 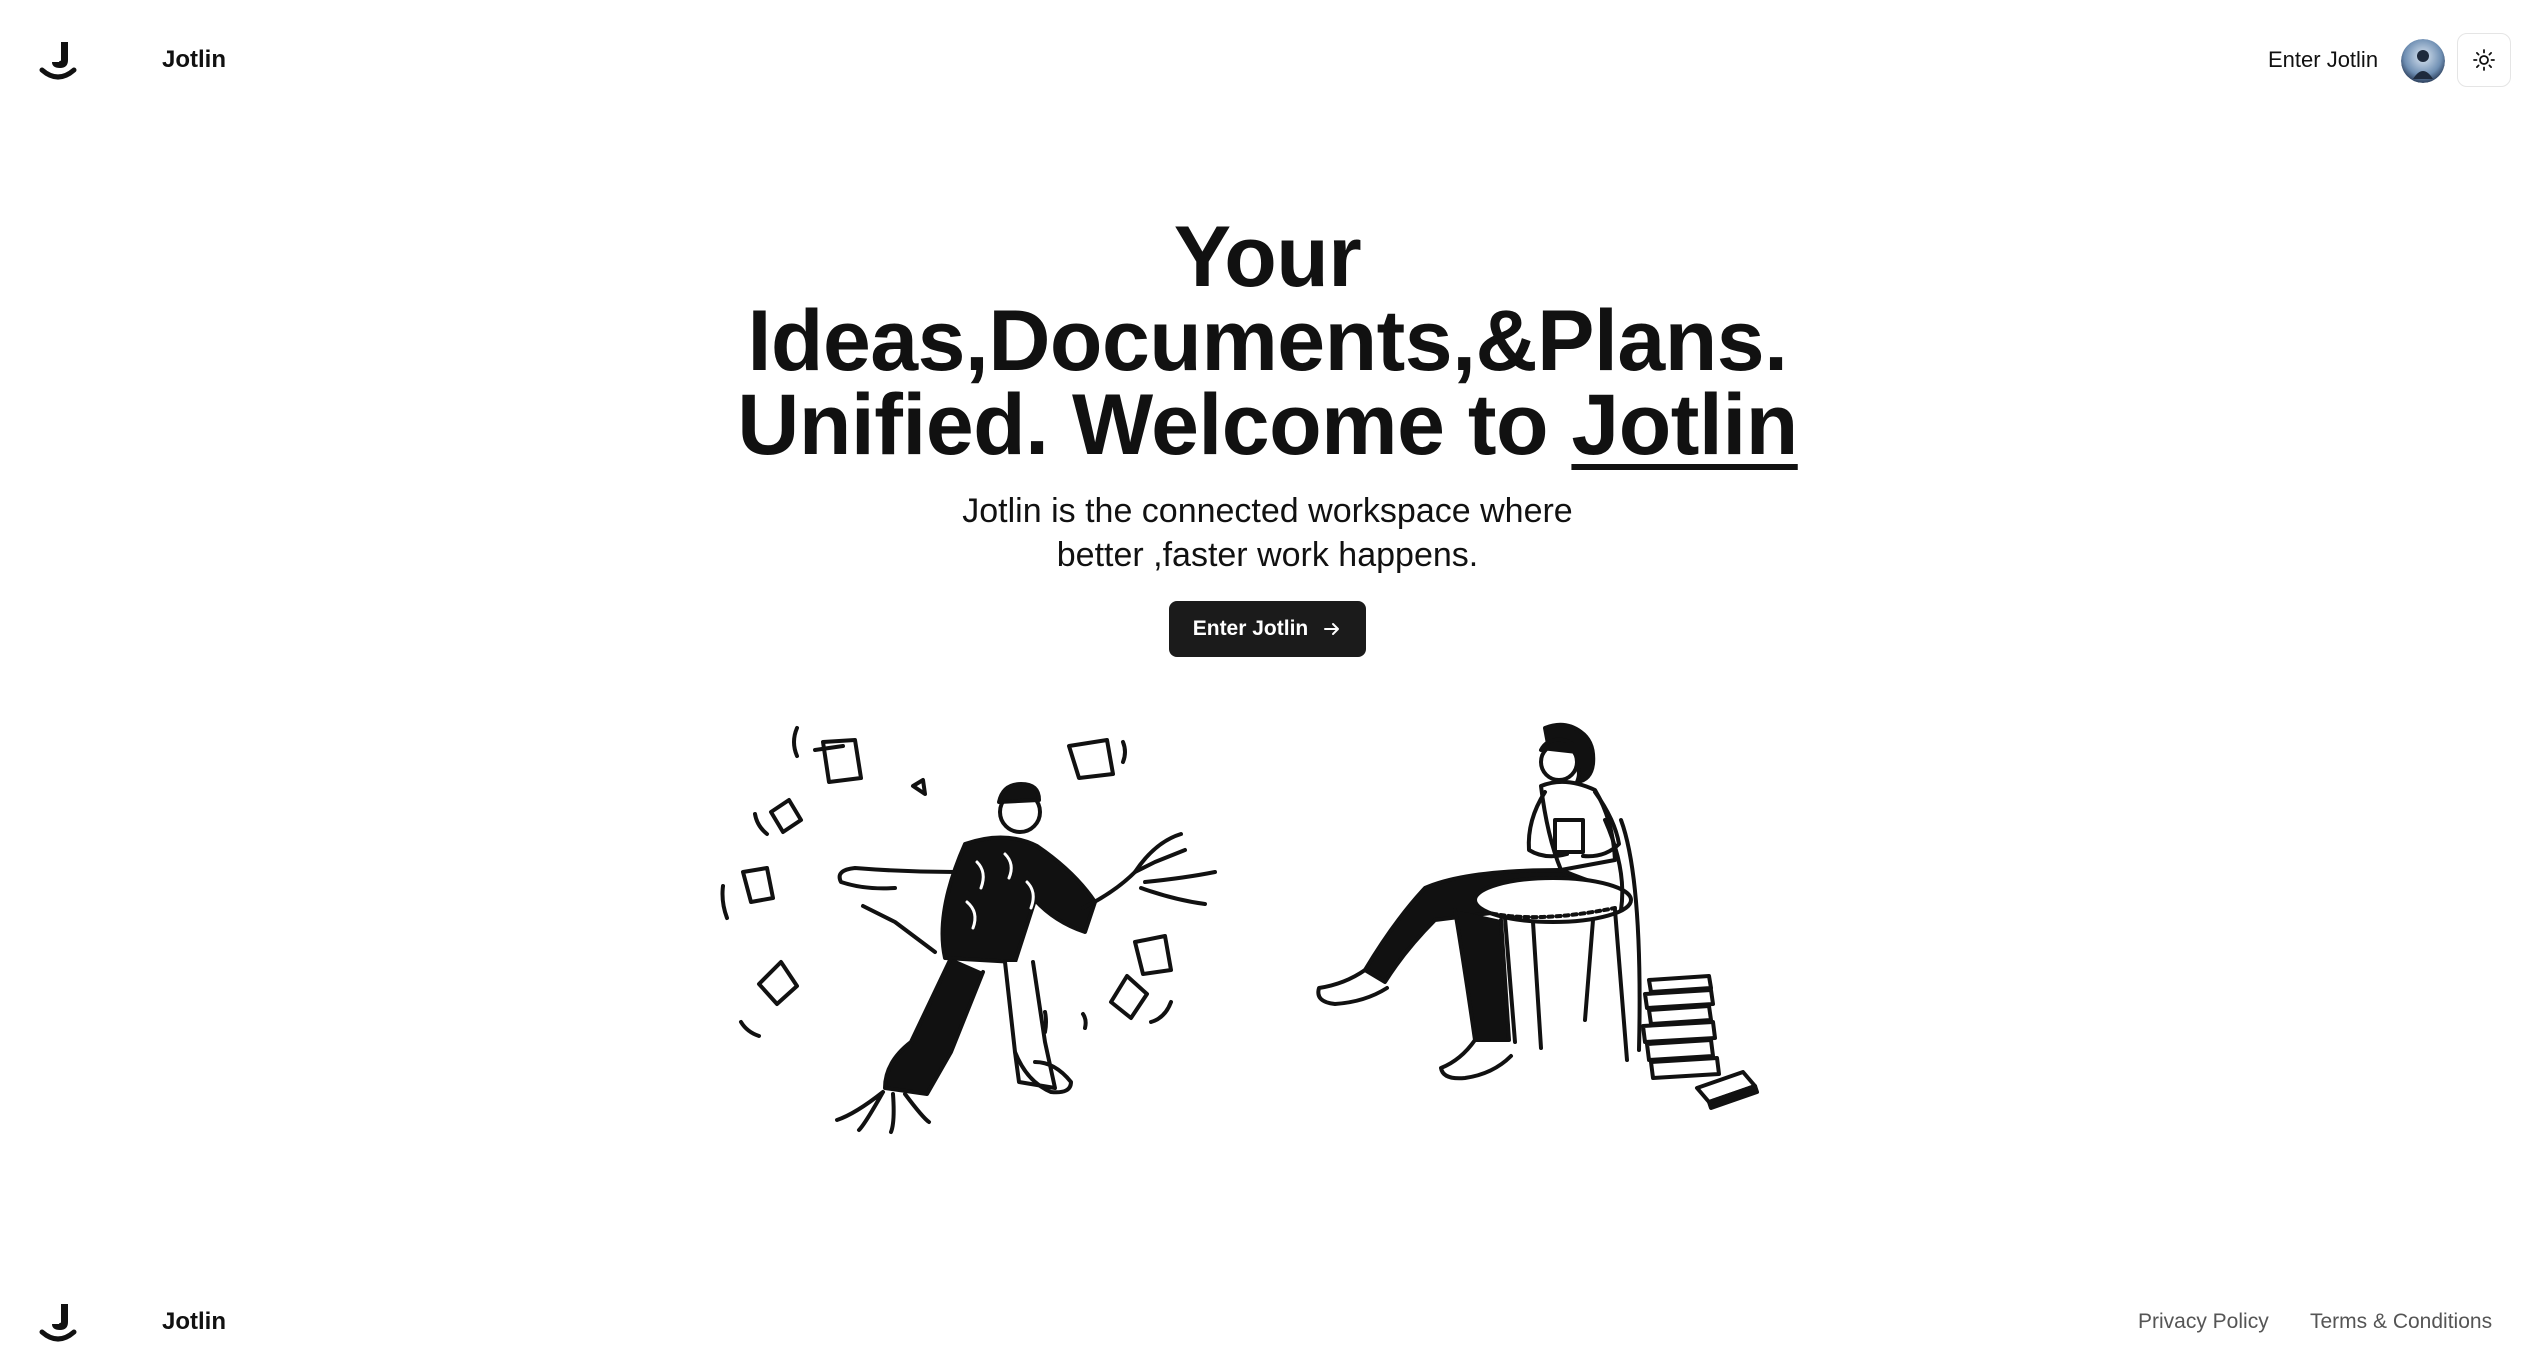 I want to click on subtitle-line-1: Jotlin is the connected workspace where, so click(x=1267, y=511).